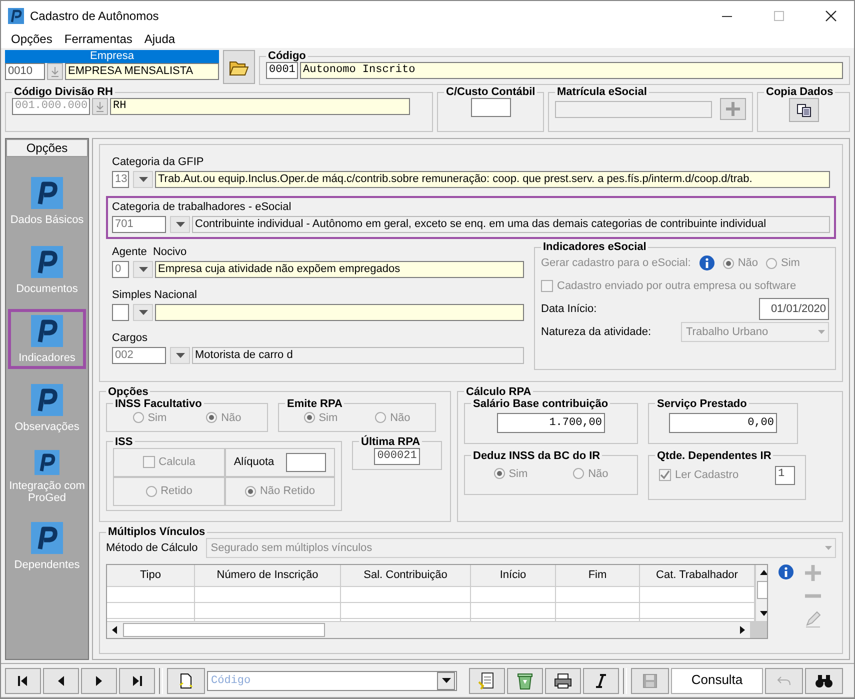 The image size is (855, 699). What do you see at coordinates (406, 576) in the screenshot?
I see `column-header: Sal. Contribuição` at bounding box center [406, 576].